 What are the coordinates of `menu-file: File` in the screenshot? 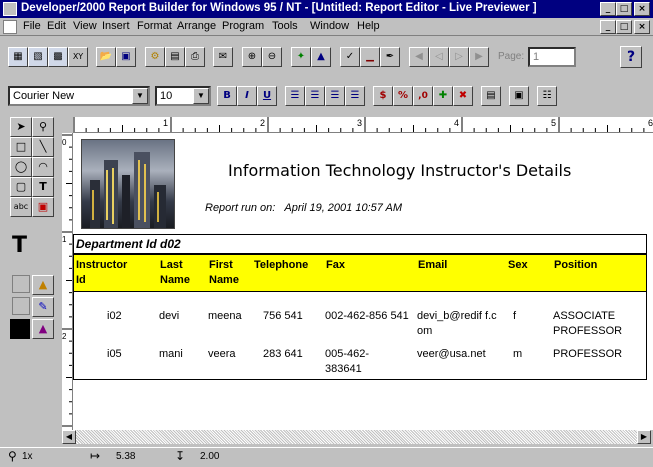 It's located at (32, 26).